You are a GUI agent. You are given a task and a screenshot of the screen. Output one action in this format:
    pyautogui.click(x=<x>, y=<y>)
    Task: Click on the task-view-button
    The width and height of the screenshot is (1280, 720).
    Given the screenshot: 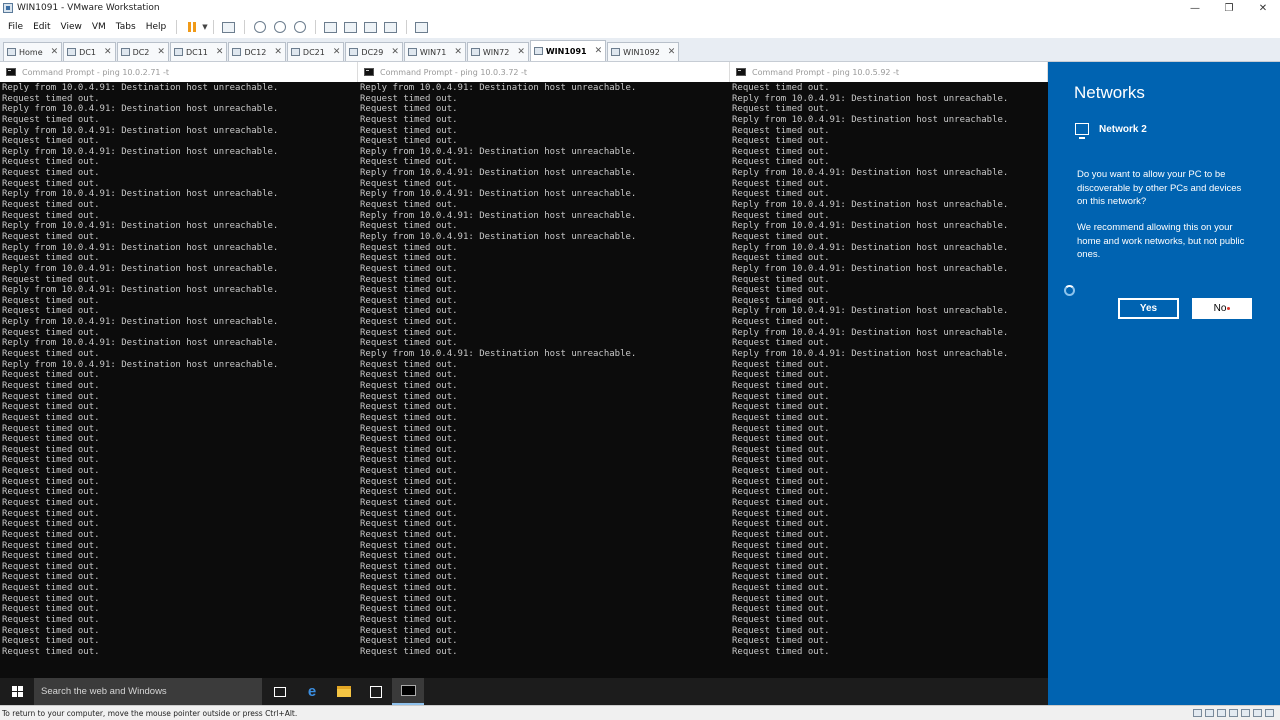 What is the action you would take?
    pyautogui.click(x=280, y=691)
    